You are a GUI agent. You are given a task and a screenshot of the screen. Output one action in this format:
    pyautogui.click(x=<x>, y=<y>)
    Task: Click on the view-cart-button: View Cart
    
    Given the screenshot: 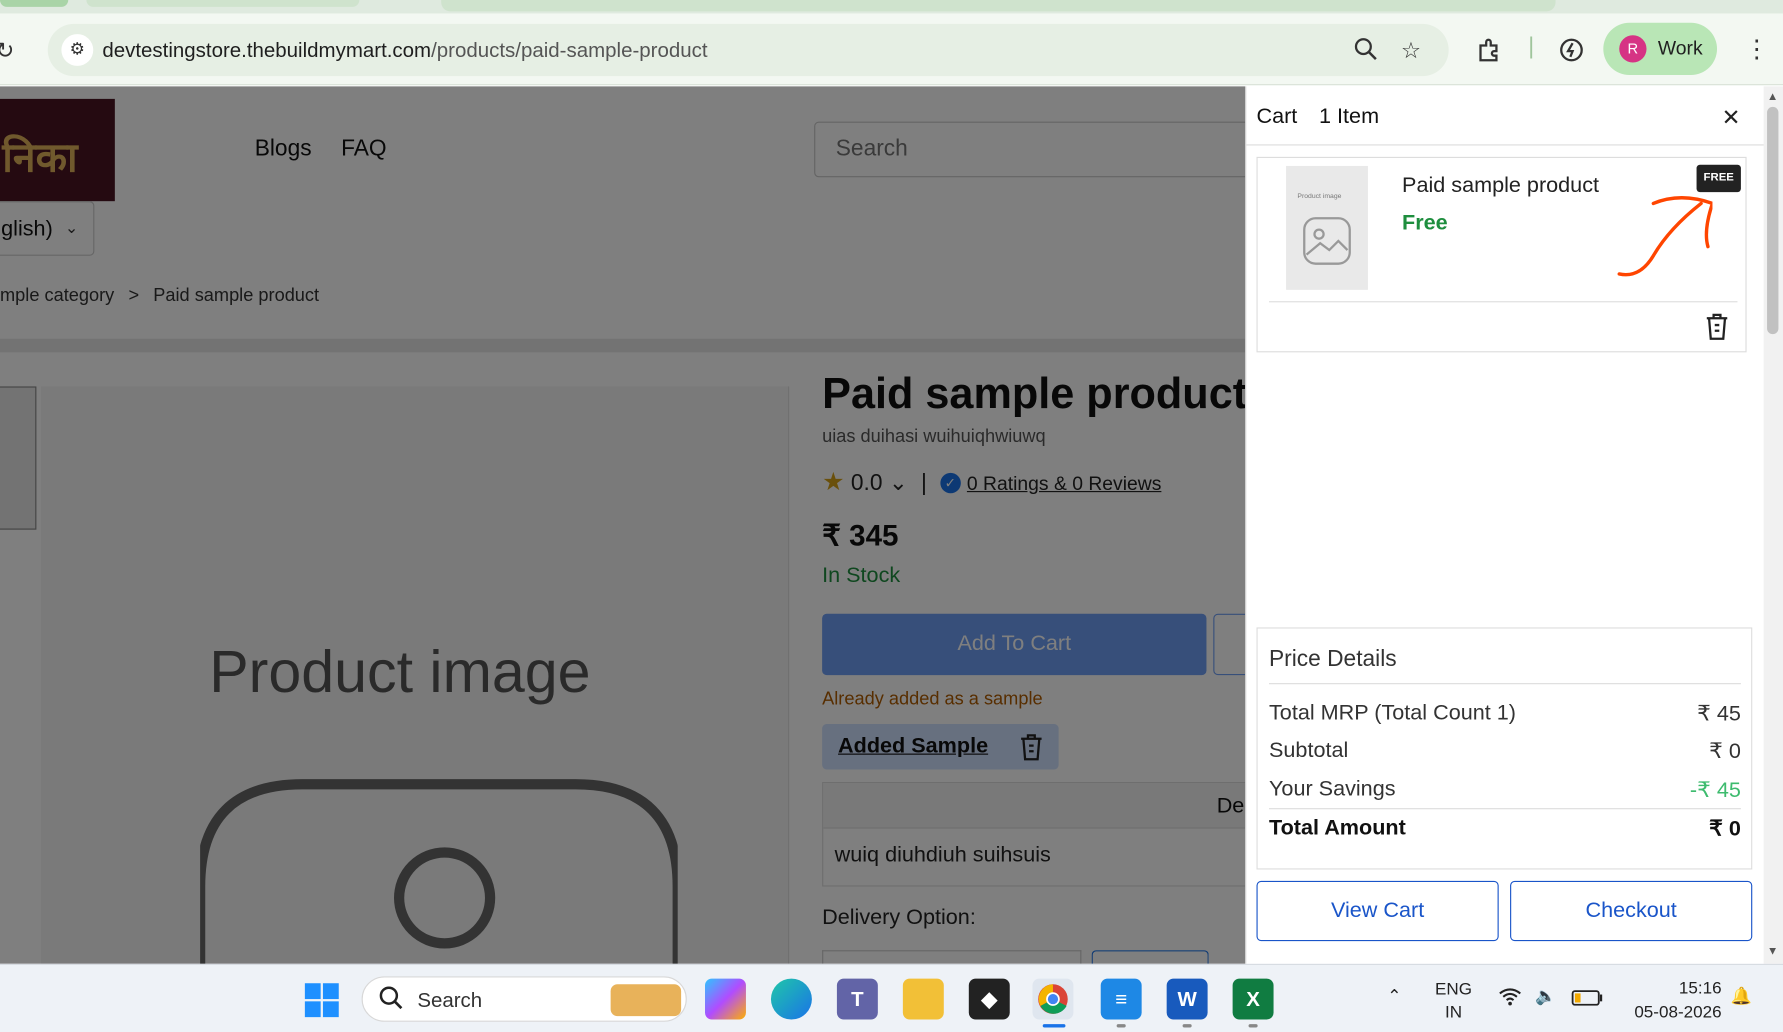 What is the action you would take?
    pyautogui.click(x=1377, y=911)
    